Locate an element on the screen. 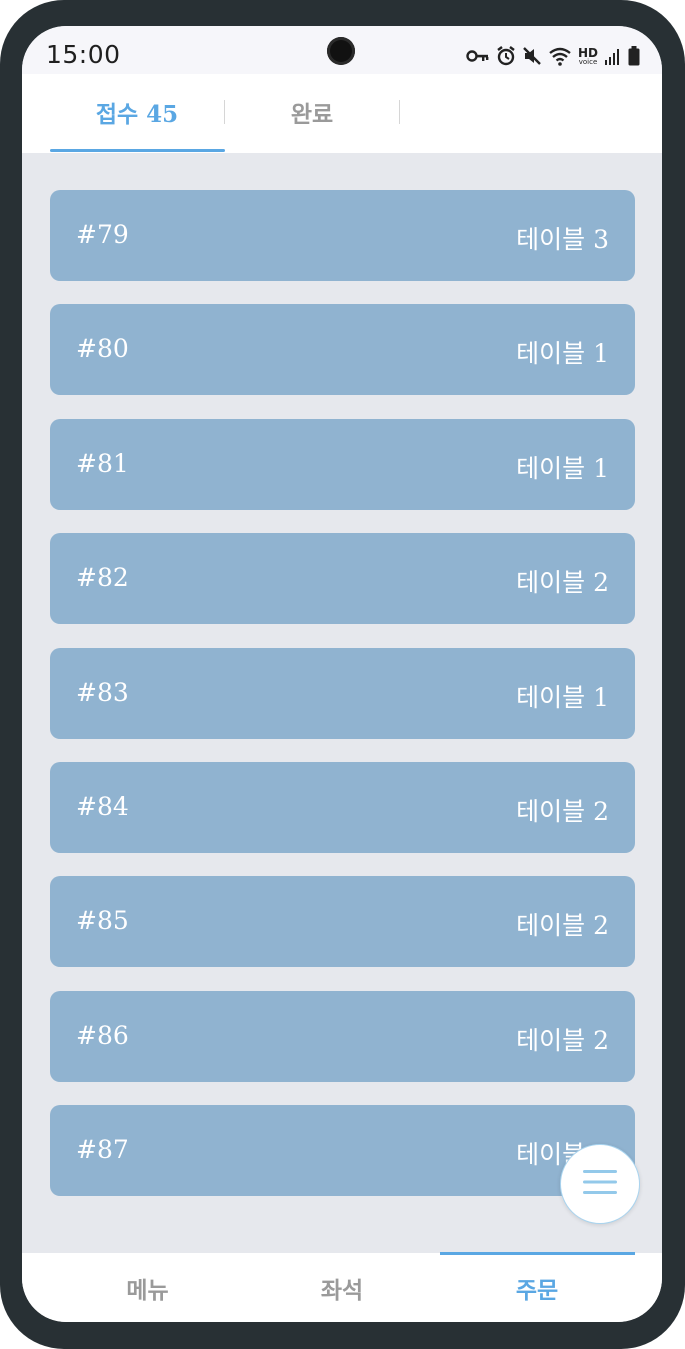  status-time: 15:00 is located at coordinates (83, 54).